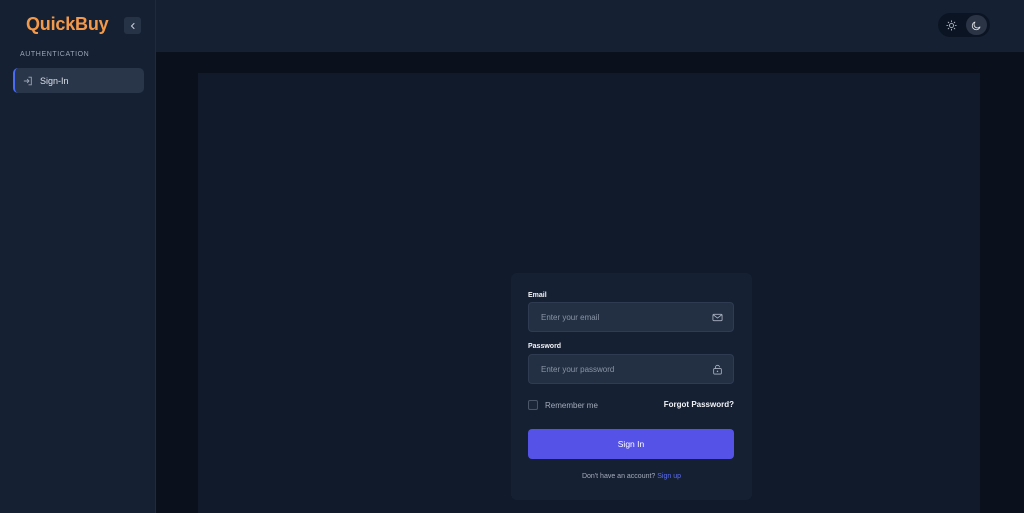 The image size is (1024, 513). What do you see at coordinates (54, 80) in the screenshot?
I see `sidebar-item-label: Sign-In` at bounding box center [54, 80].